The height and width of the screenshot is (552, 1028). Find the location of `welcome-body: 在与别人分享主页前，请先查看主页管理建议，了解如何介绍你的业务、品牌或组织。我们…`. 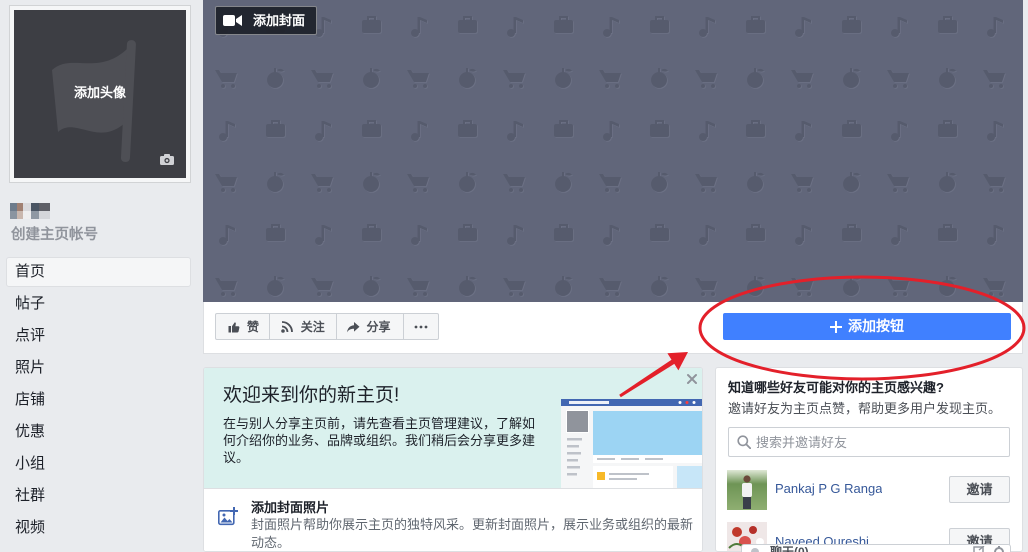

welcome-body: 在与别人分享主页前，请先查看主页管理建议，了解如何介绍你的业务、品牌或组织。我们… is located at coordinates (379, 440).